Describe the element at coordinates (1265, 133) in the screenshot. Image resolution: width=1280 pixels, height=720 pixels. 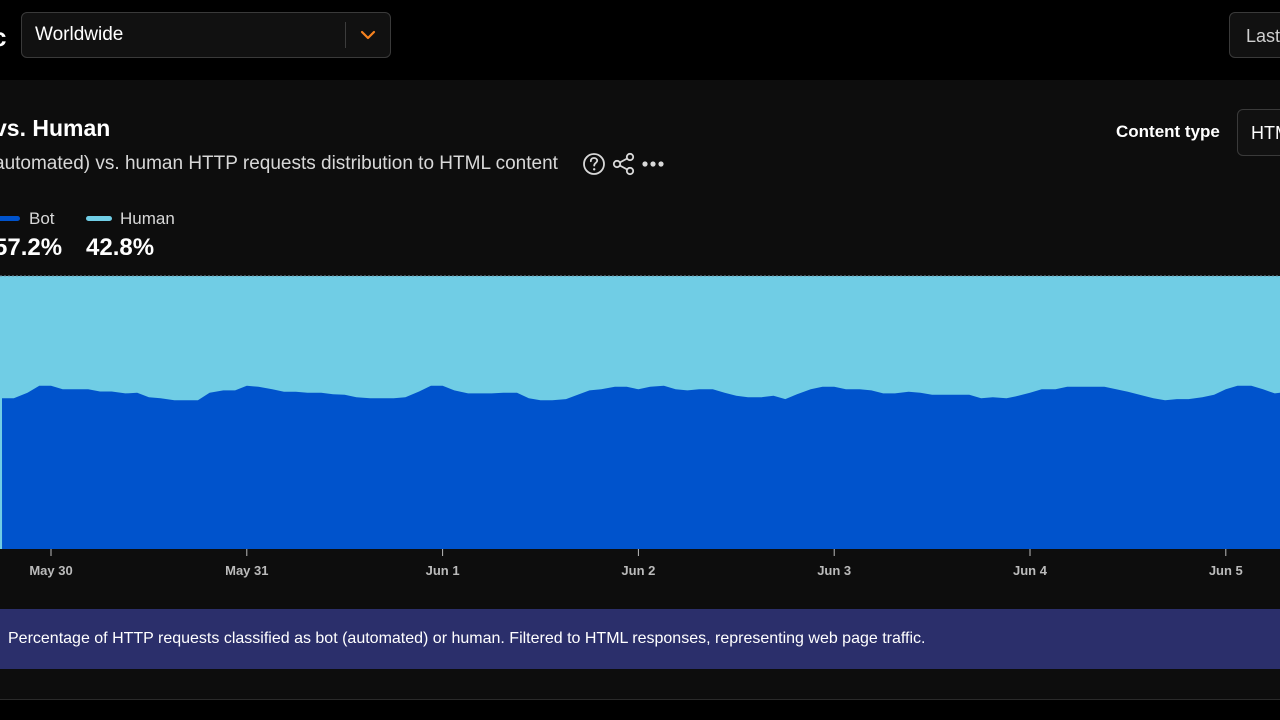
I see `content-type-value: HTM` at that location.